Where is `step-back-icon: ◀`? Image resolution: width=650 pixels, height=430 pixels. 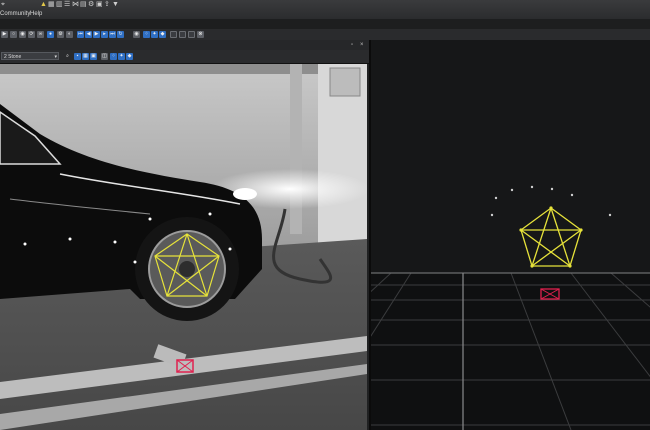 step-back-icon: ◀ is located at coordinates (88, 34).